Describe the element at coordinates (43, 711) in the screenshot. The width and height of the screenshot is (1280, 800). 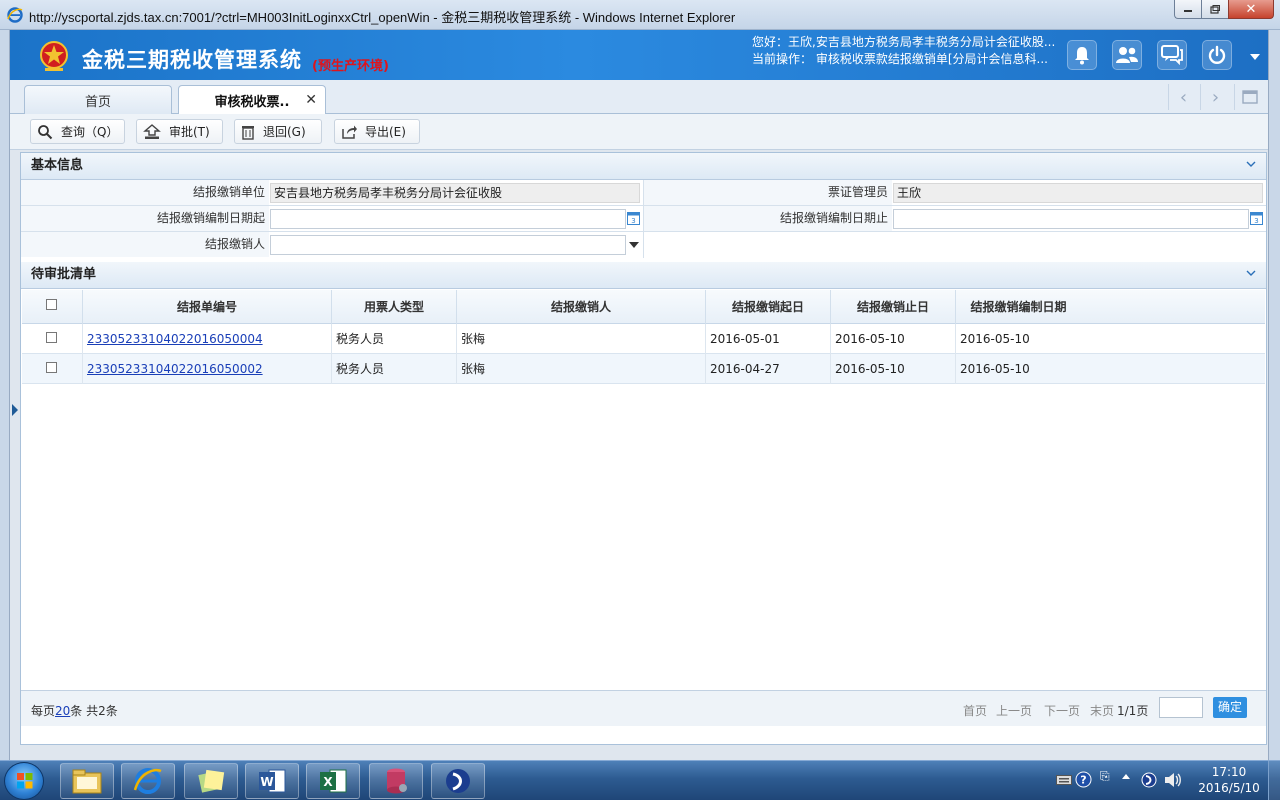
I see `per-page-prefix: 每页` at that location.